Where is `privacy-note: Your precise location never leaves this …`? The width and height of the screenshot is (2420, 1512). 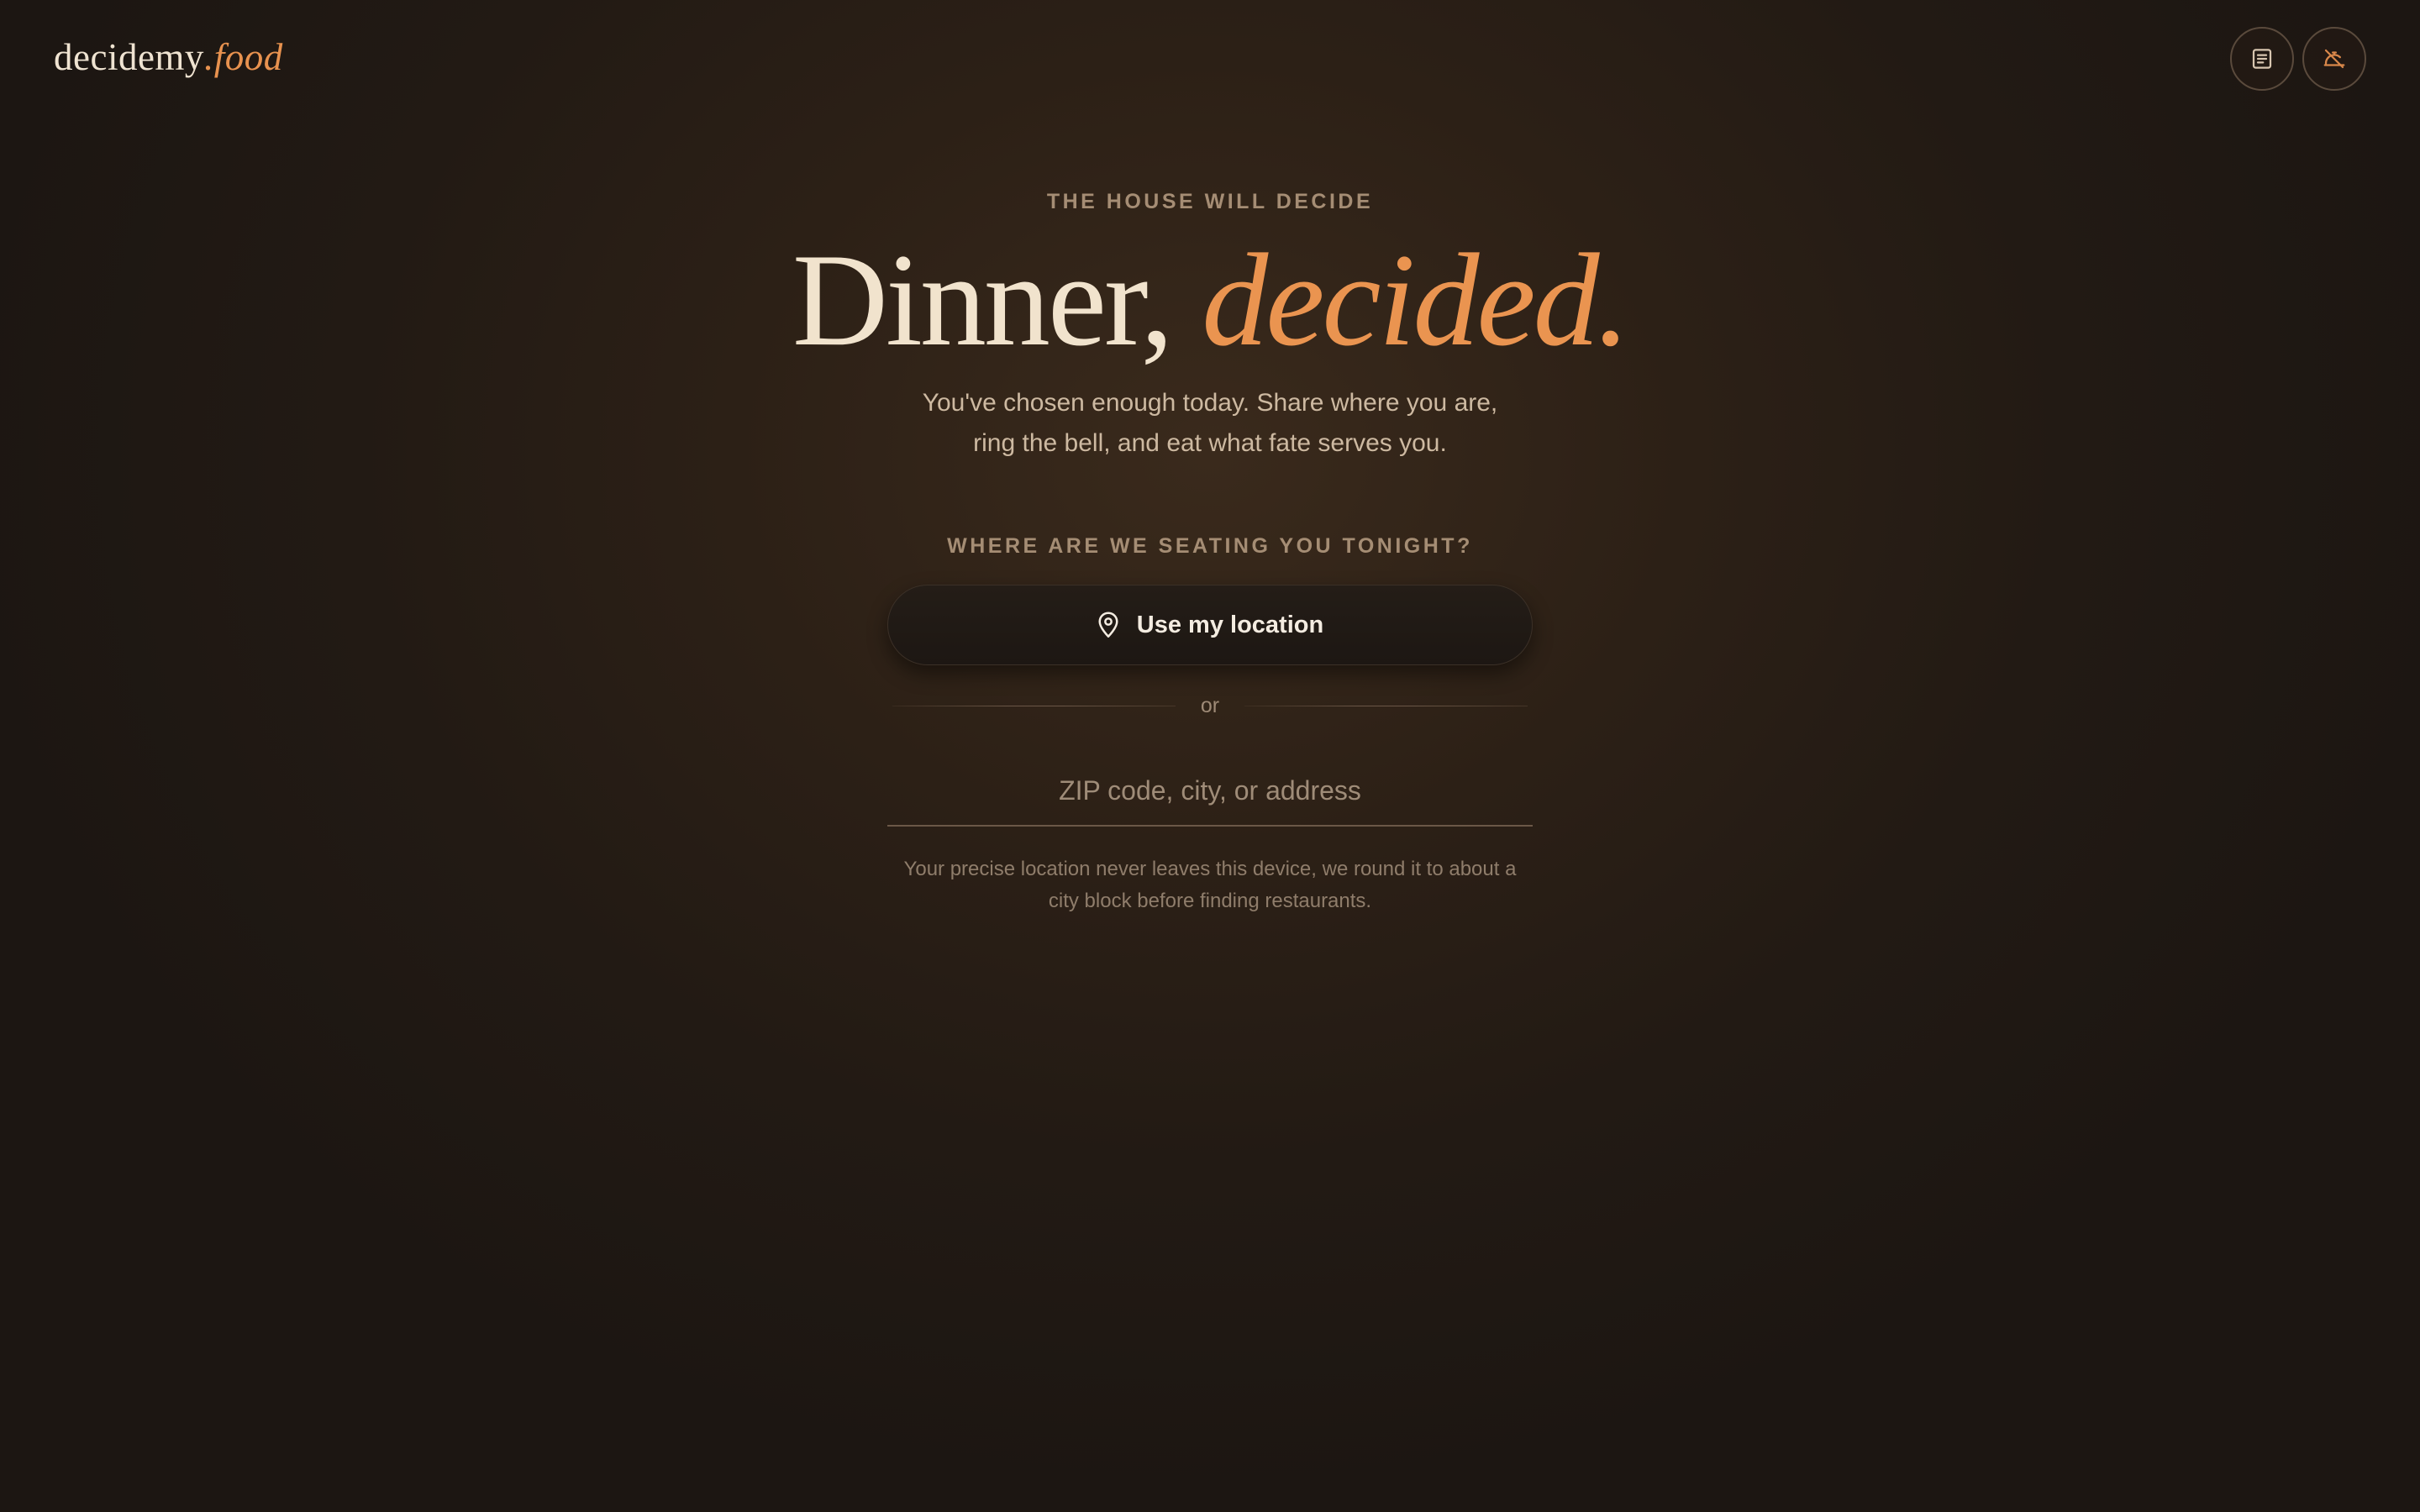
privacy-note: Your precise location never leaves this … is located at coordinates (1210, 885).